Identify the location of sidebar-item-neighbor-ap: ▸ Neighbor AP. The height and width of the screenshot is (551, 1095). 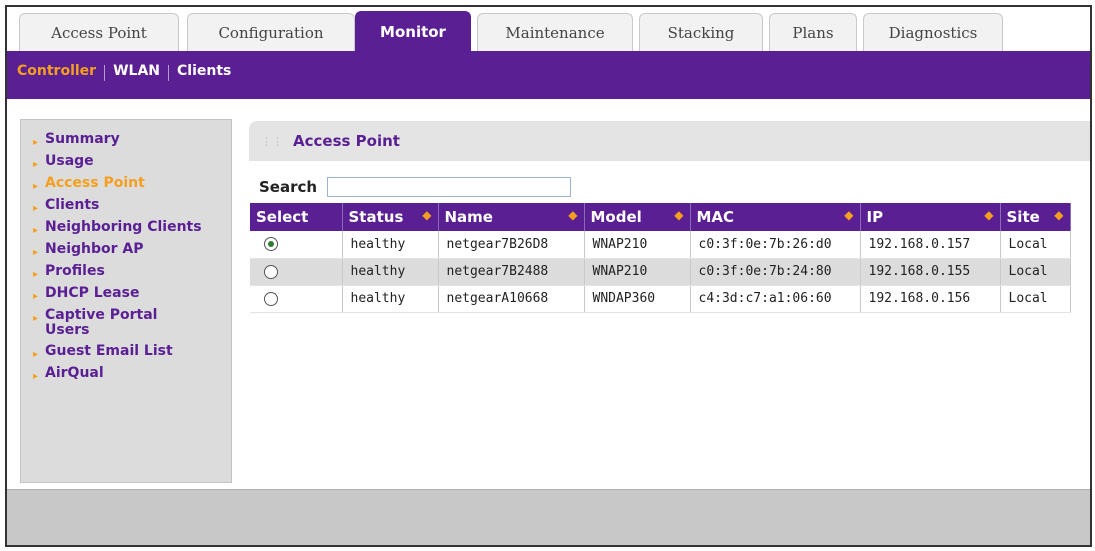
(126, 250).